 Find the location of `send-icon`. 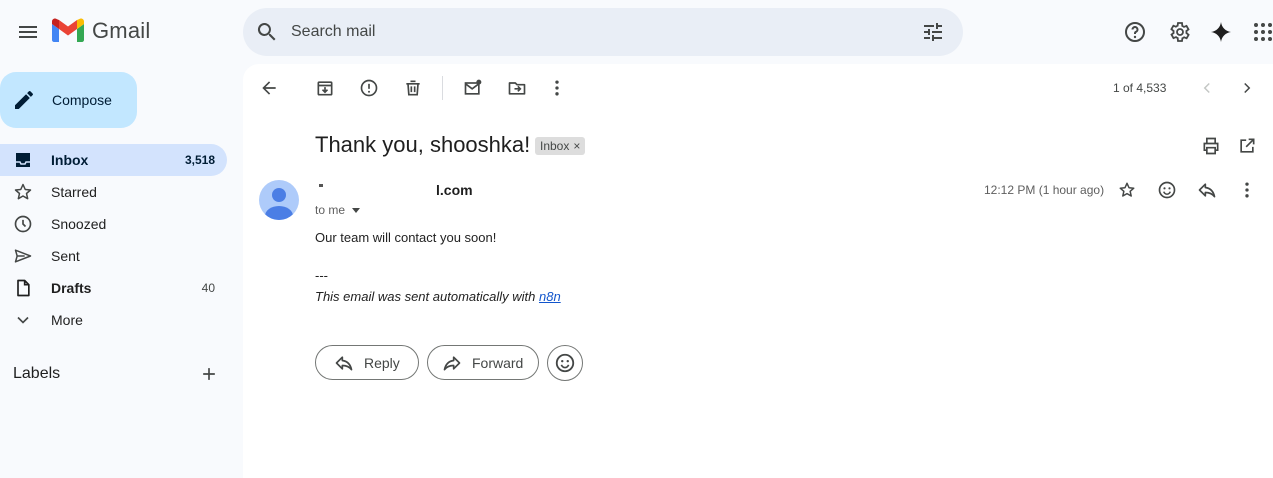

send-icon is located at coordinates (23, 256).